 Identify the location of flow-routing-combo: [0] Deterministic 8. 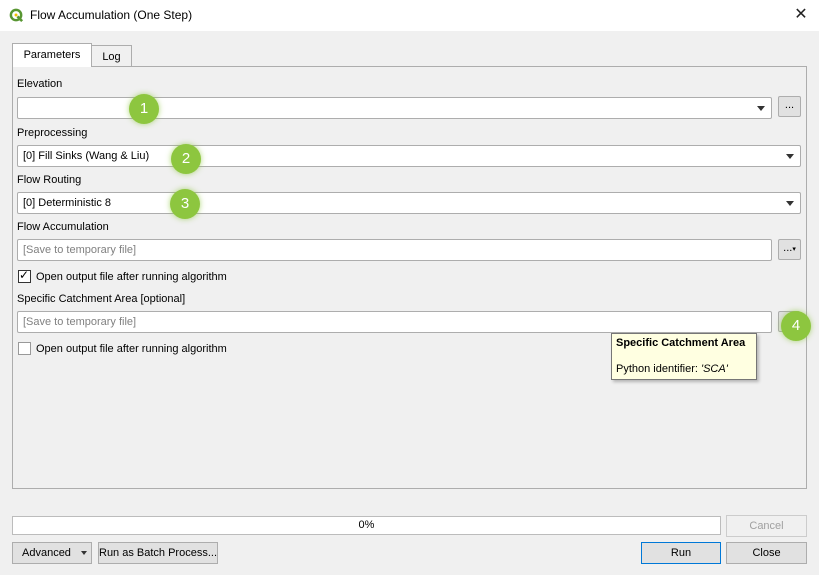
(409, 203).